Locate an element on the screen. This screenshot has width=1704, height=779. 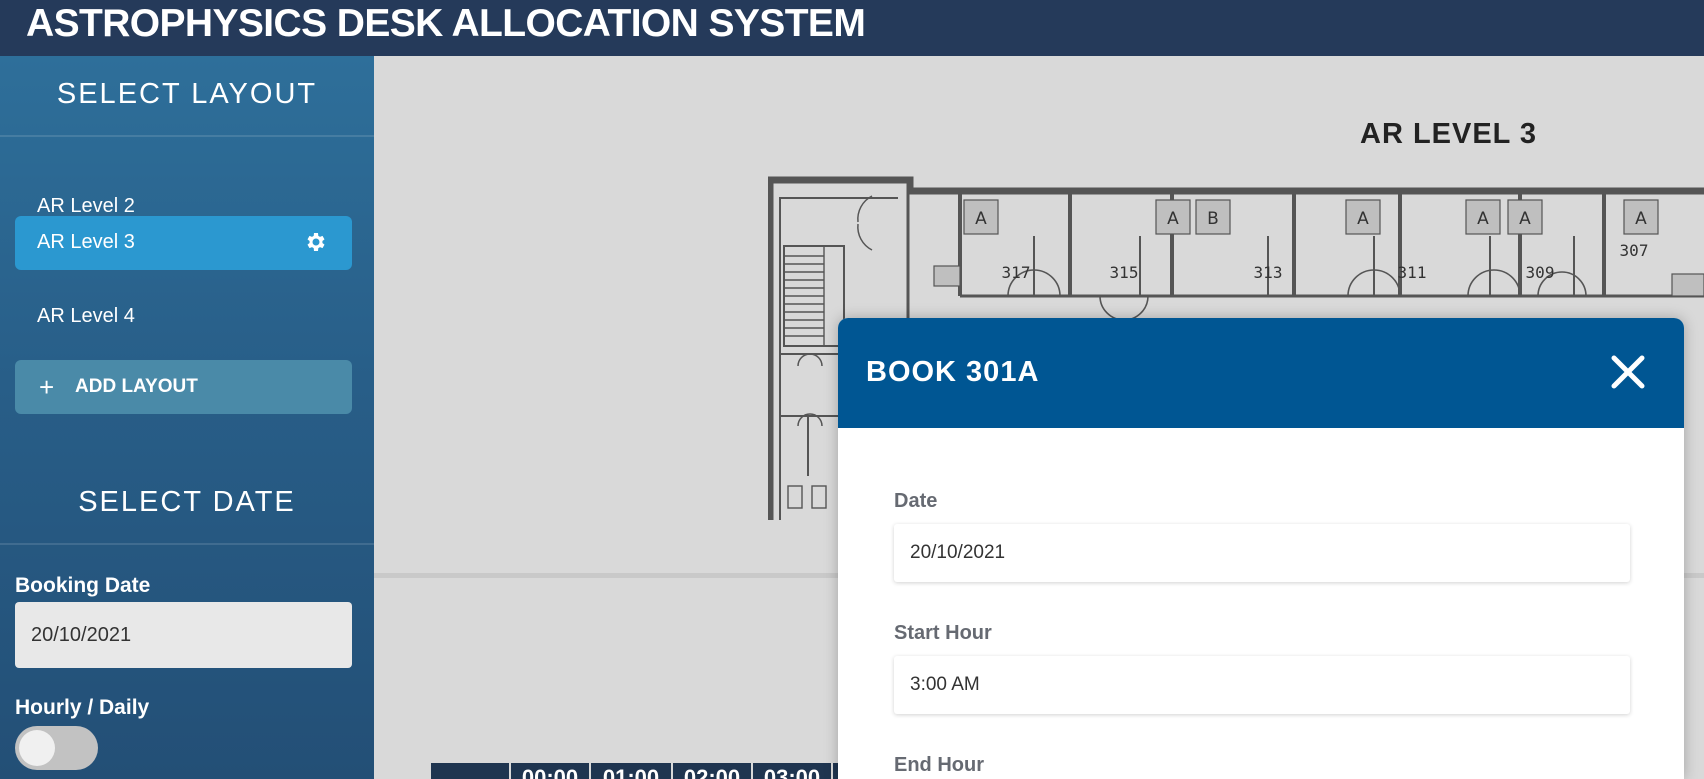
sidebar-item-ar-level-3: AR Level 3 is located at coordinates (183, 243).